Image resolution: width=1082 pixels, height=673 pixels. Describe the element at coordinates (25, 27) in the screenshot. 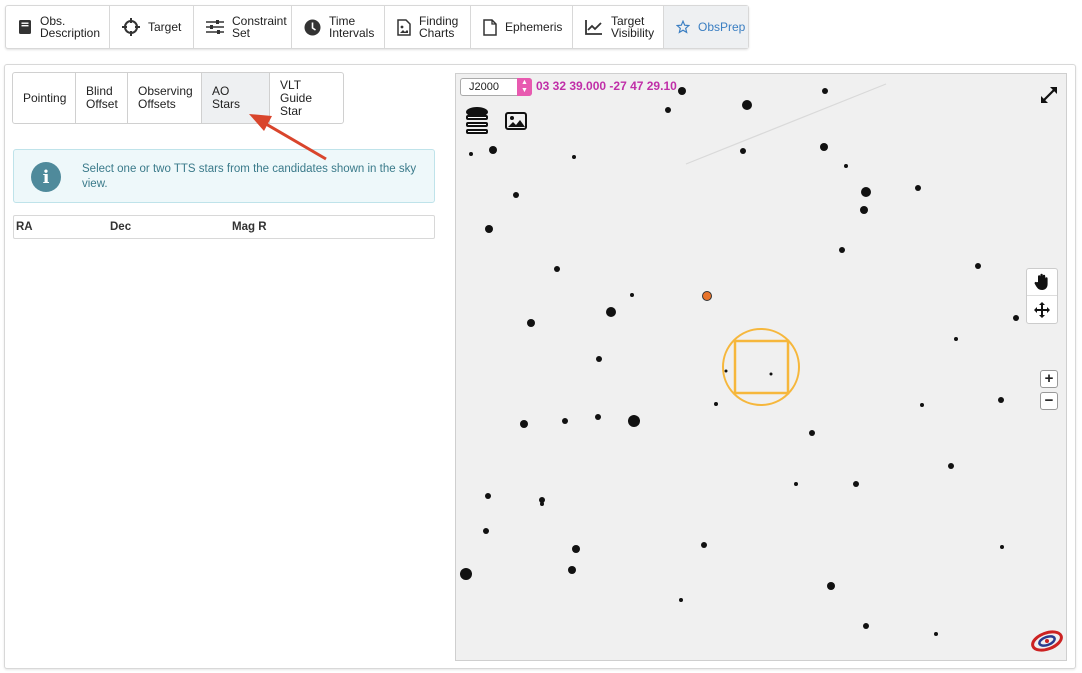

I see `book-icon` at that location.